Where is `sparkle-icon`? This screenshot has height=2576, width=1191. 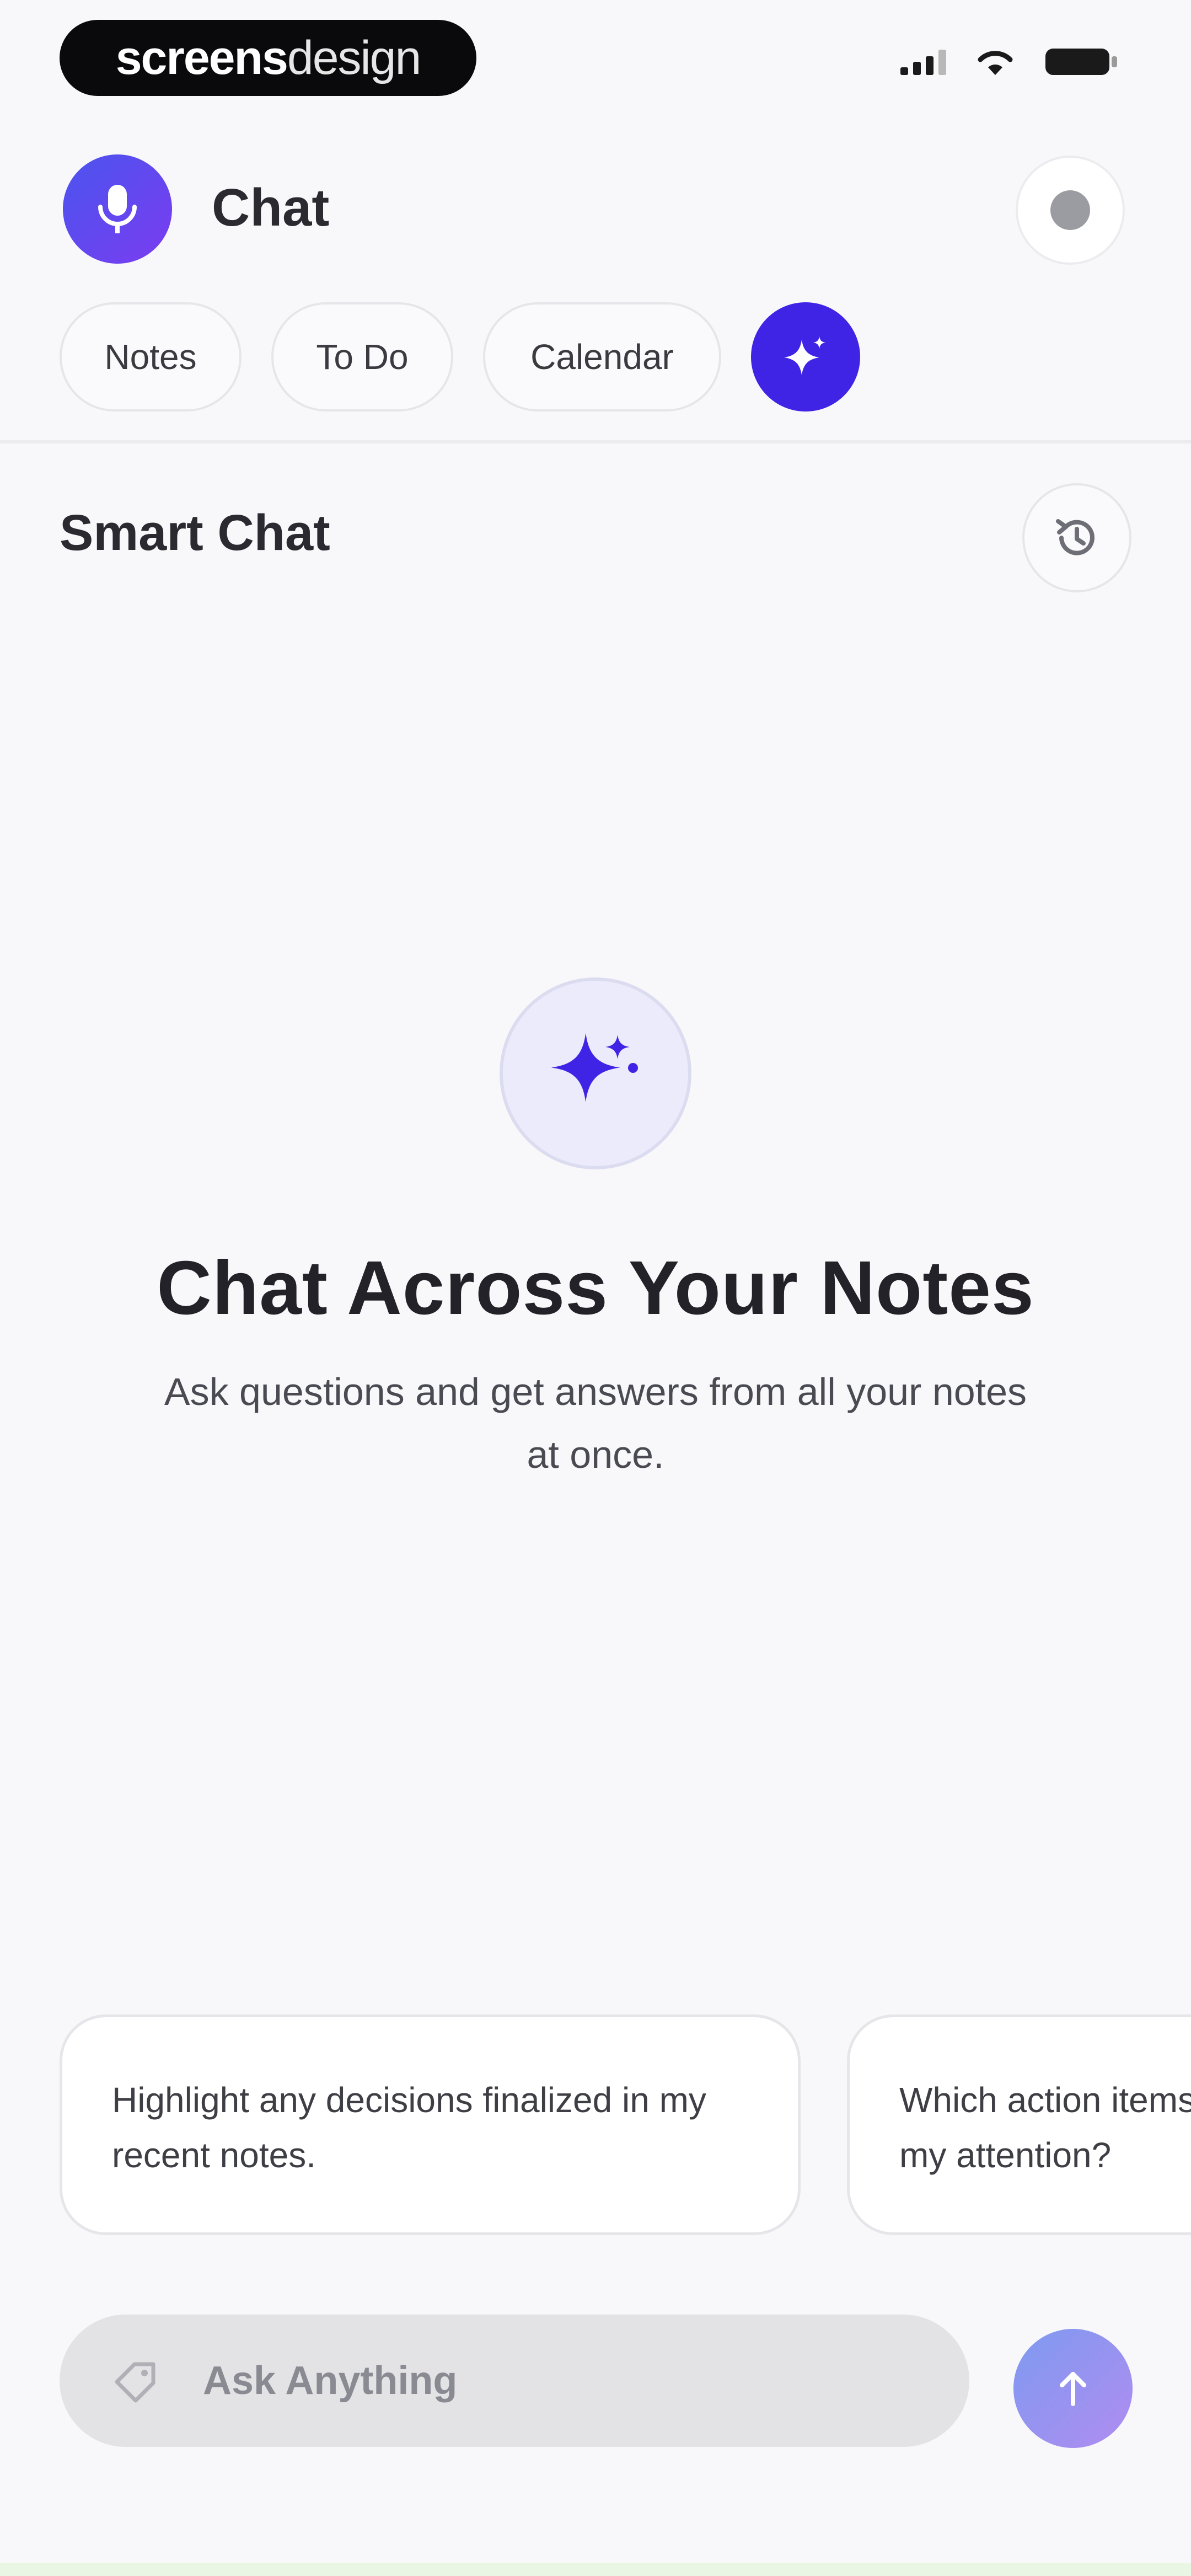 sparkle-icon is located at coordinates (805, 355).